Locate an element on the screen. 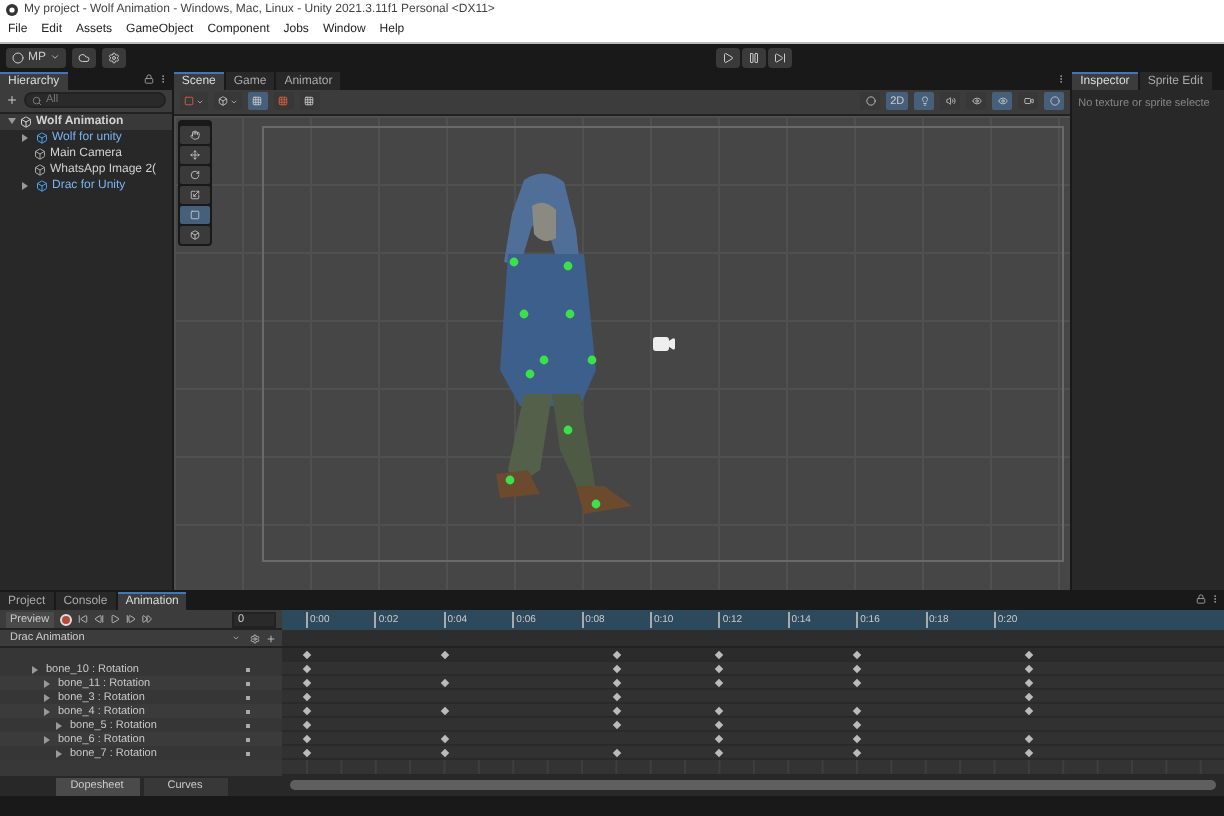  eye-icon is located at coordinates (1002, 101).